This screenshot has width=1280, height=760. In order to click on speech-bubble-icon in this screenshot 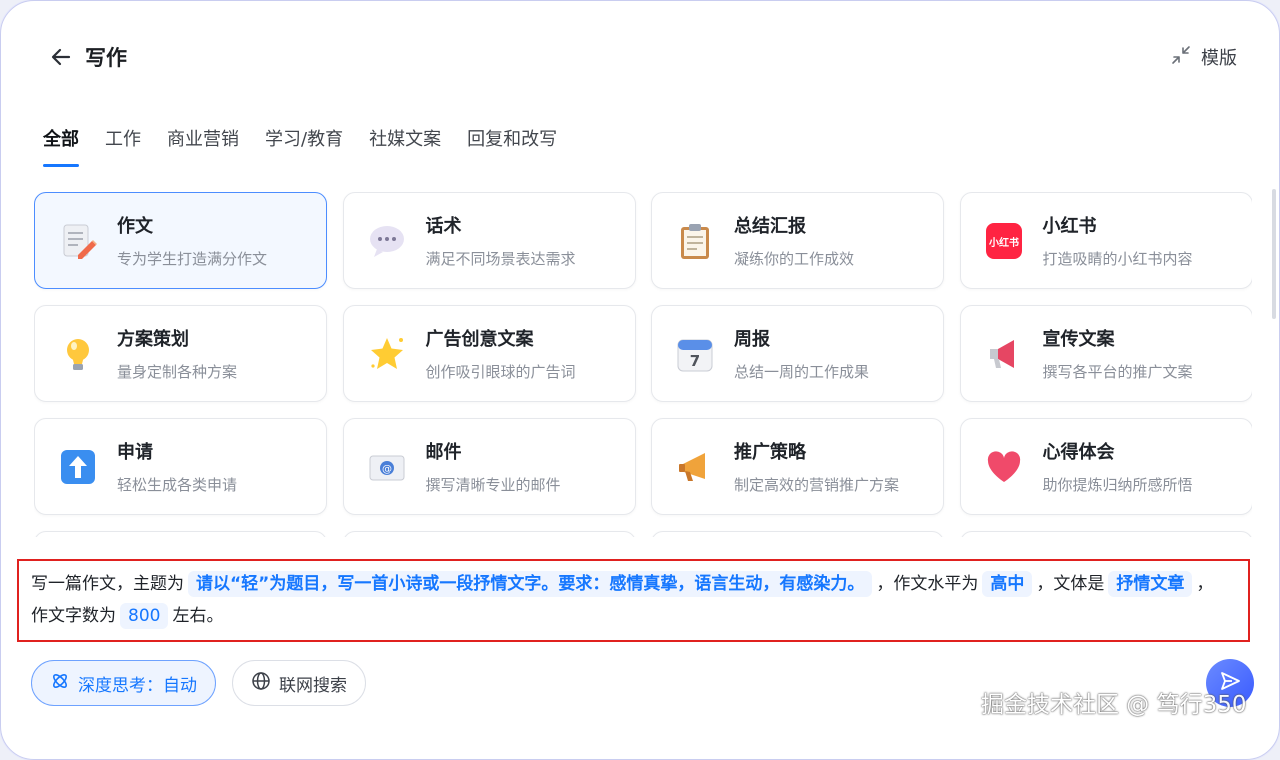, I will do `click(387, 241)`.